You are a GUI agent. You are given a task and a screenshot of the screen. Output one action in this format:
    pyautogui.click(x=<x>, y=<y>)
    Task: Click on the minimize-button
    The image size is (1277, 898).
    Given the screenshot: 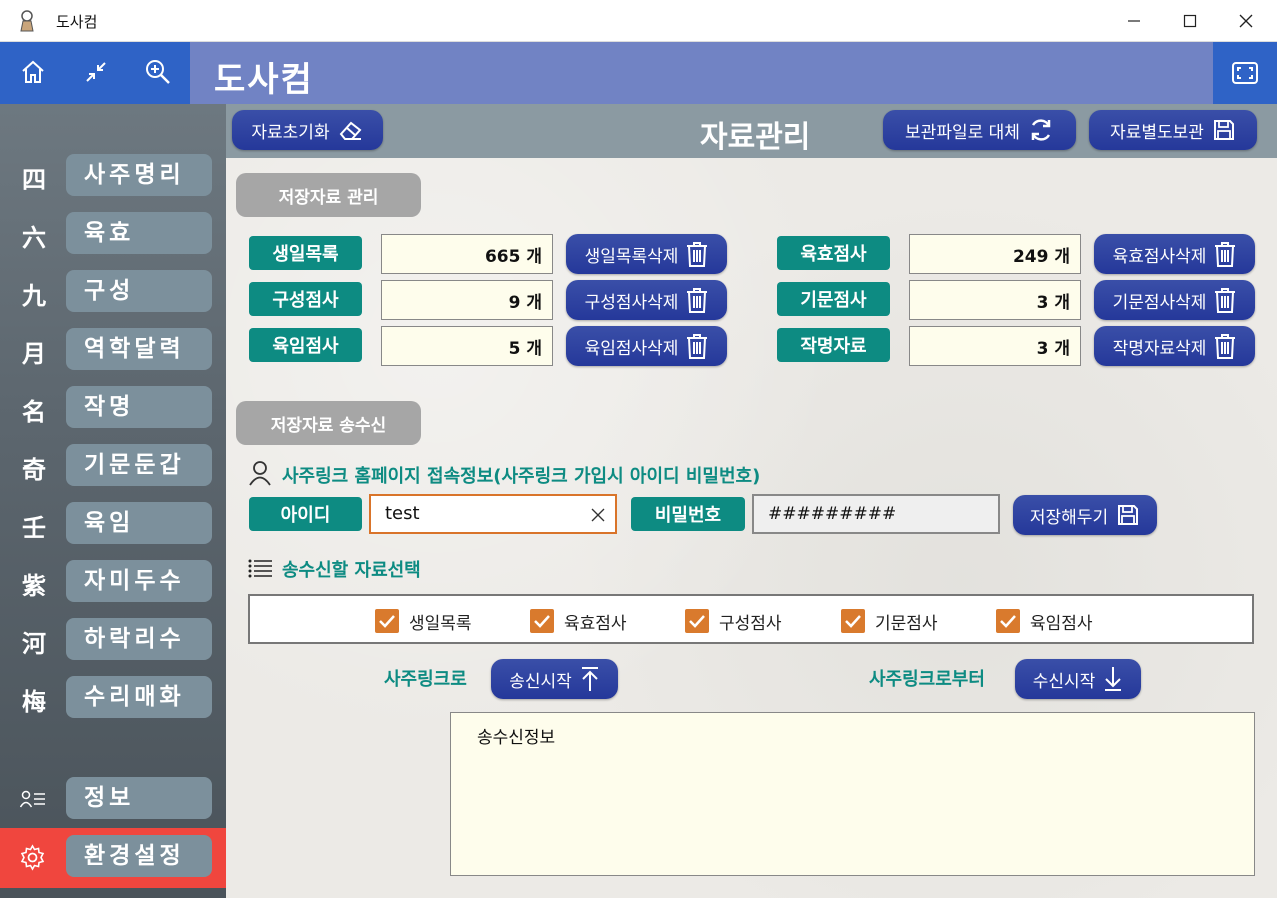 What is the action you would take?
    pyautogui.click(x=1134, y=21)
    